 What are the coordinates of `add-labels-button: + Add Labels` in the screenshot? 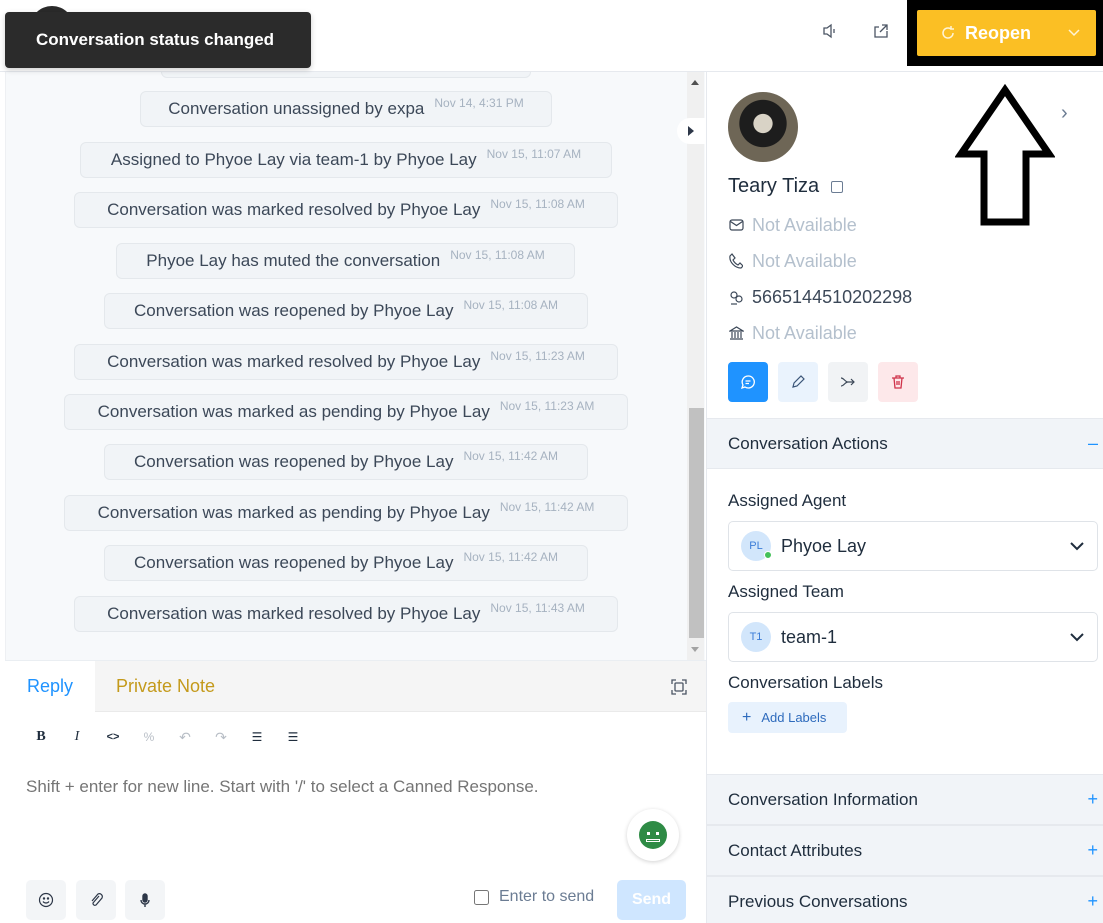 It's located at (787, 717).